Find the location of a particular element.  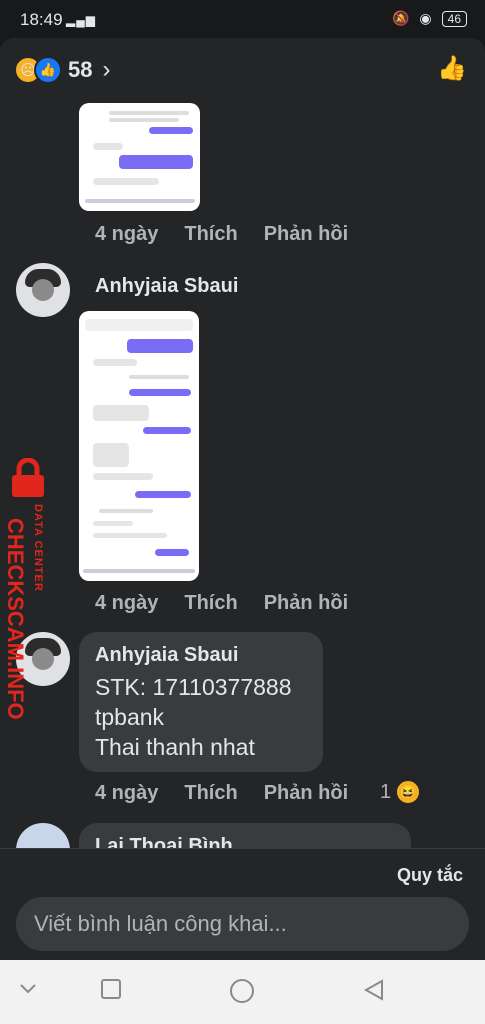

clock: 18:49 is located at coordinates (41, 19).